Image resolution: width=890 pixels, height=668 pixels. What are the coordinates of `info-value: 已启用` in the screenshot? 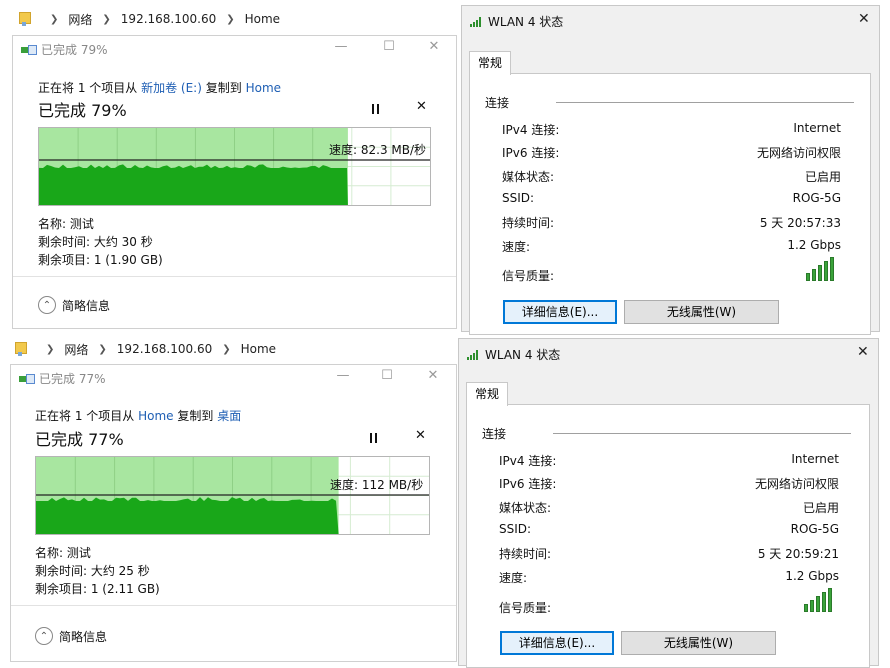 It's located at (822, 176).